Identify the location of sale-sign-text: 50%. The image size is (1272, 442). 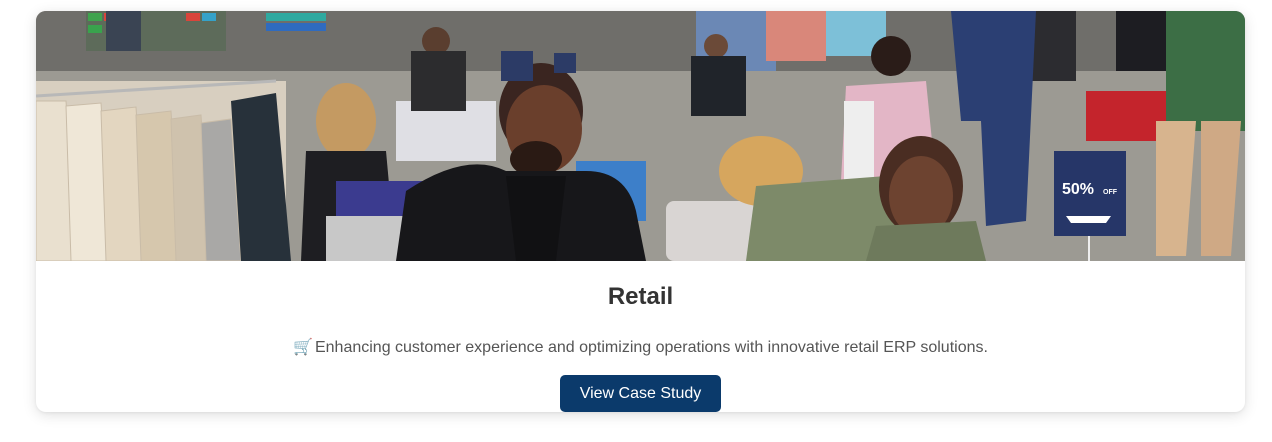
(1078, 189).